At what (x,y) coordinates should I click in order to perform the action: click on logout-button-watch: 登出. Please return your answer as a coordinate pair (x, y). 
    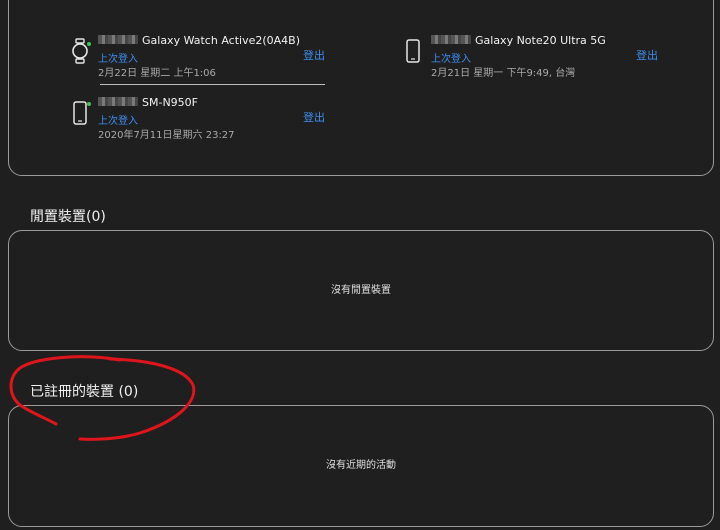
    Looking at the image, I should click on (314, 55).